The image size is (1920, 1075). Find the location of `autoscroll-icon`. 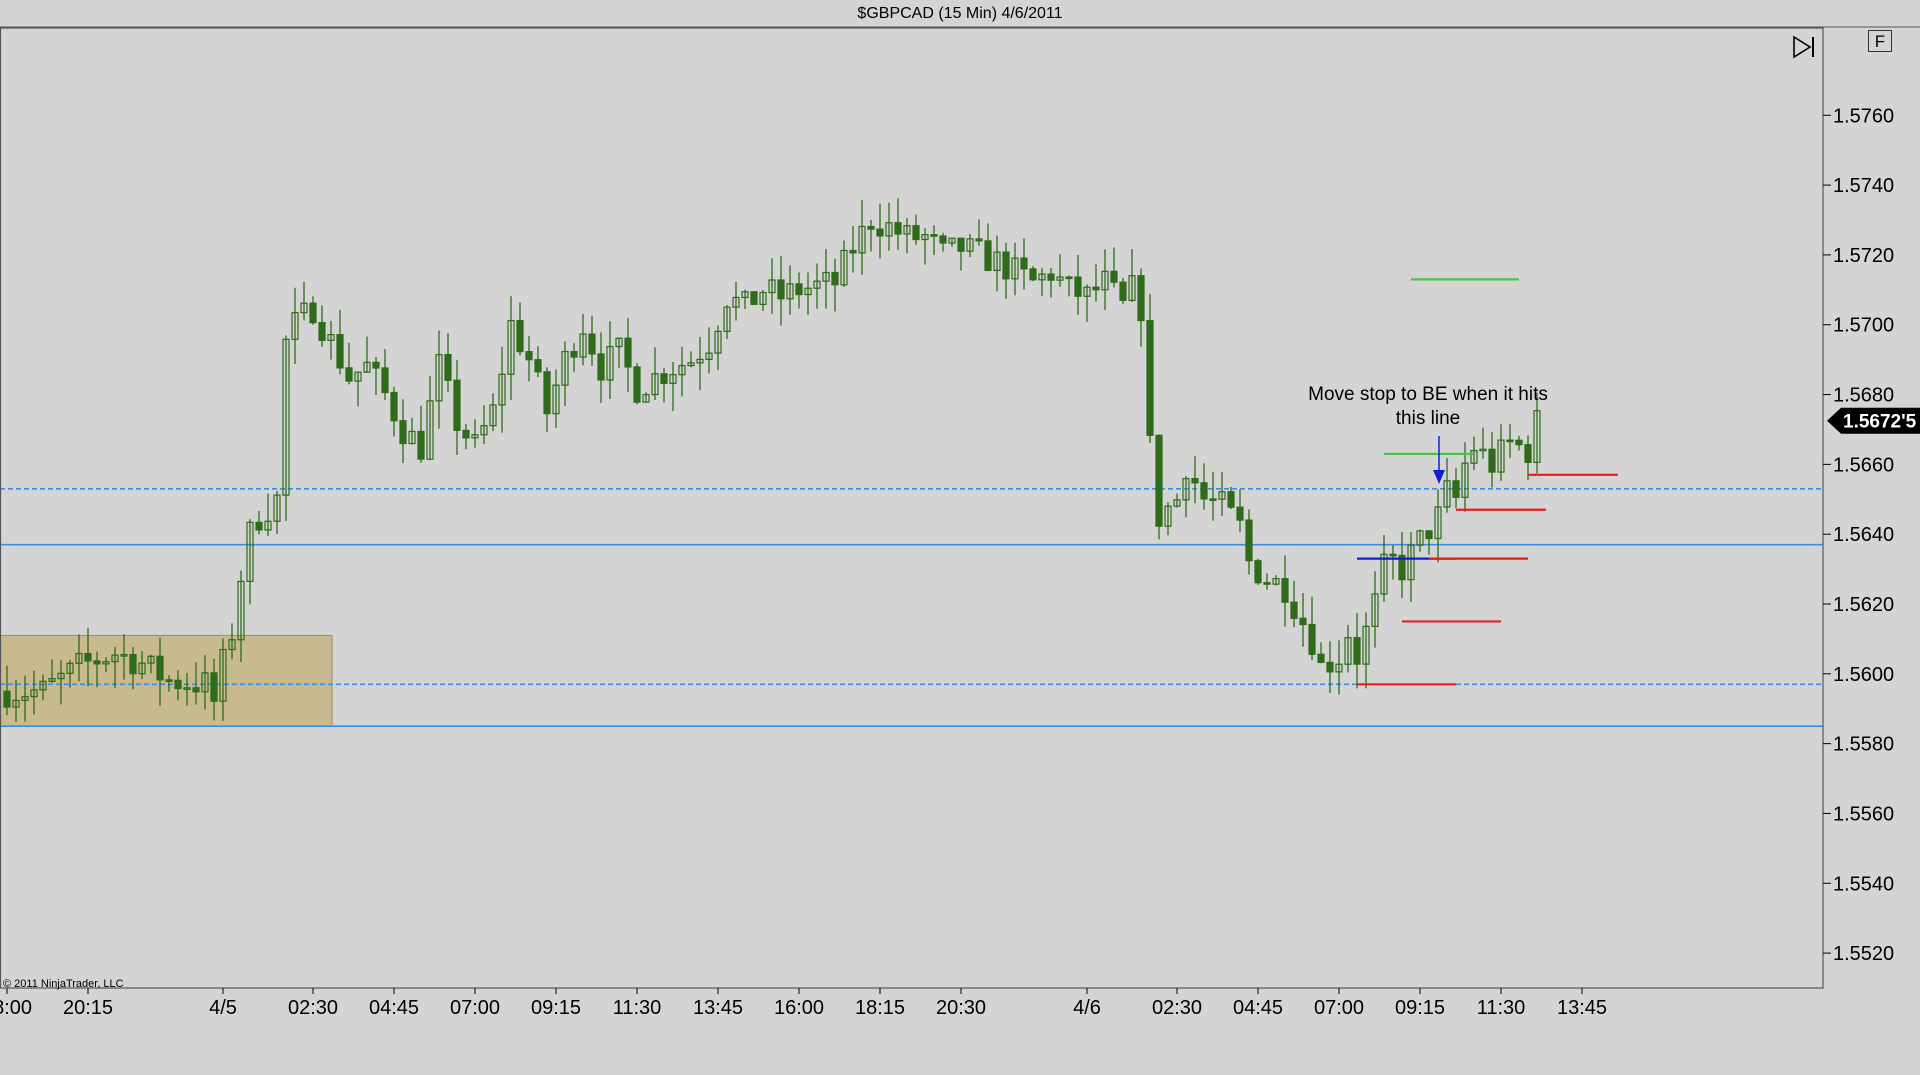

autoscroll-icon is located at coordinates (1804, 47).